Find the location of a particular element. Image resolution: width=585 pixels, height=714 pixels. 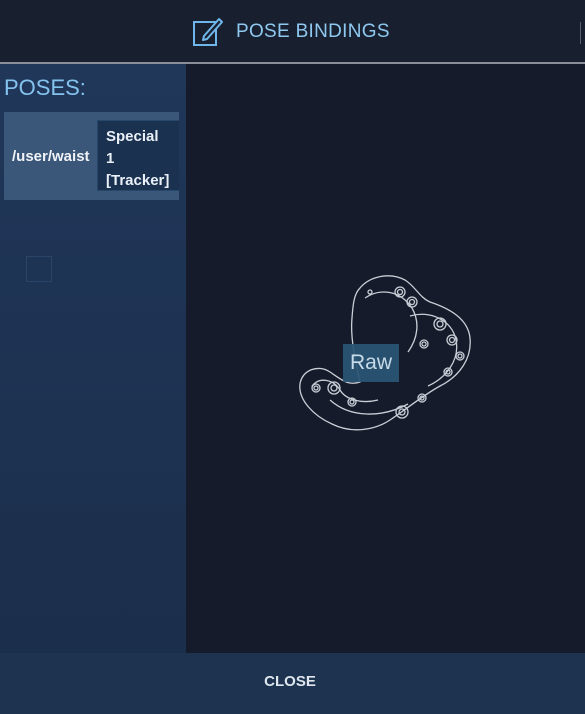

dialog-header: POSE BINDINGS is located at coordinates (292, 32).